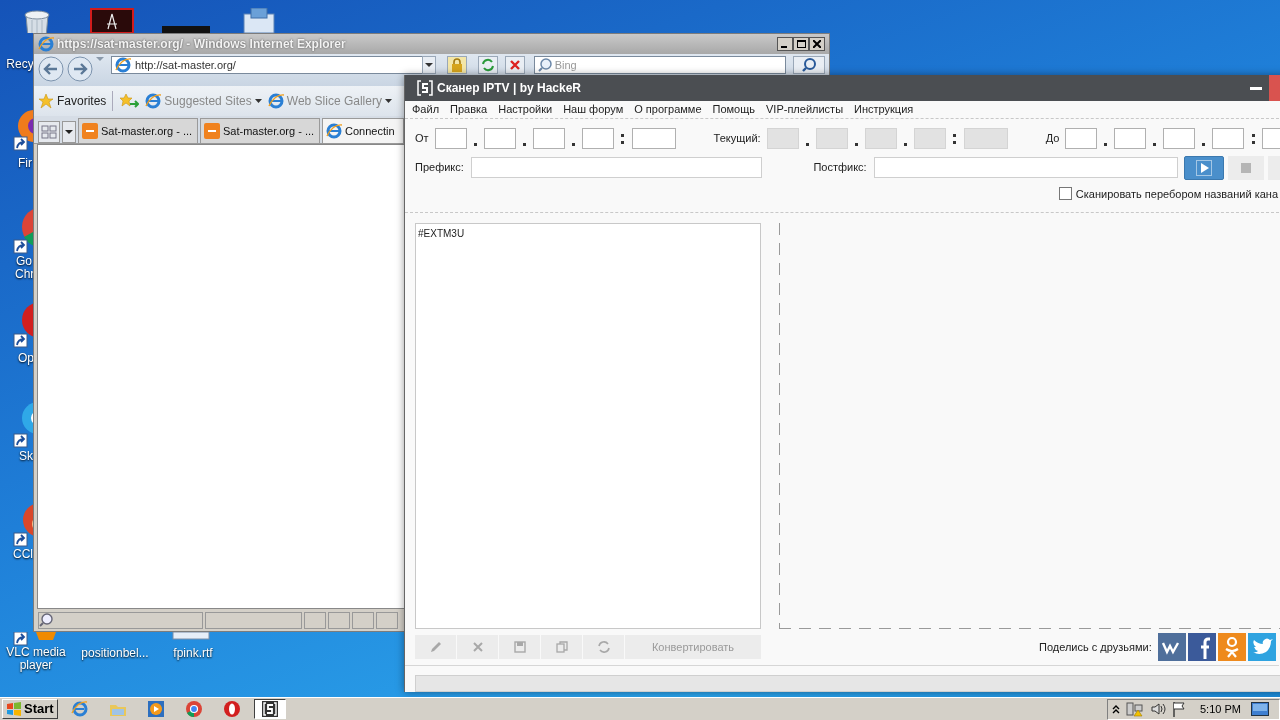 The width and height of the screenshot is (1280, 720). I want to click on forward-icon, so click(80, 69).